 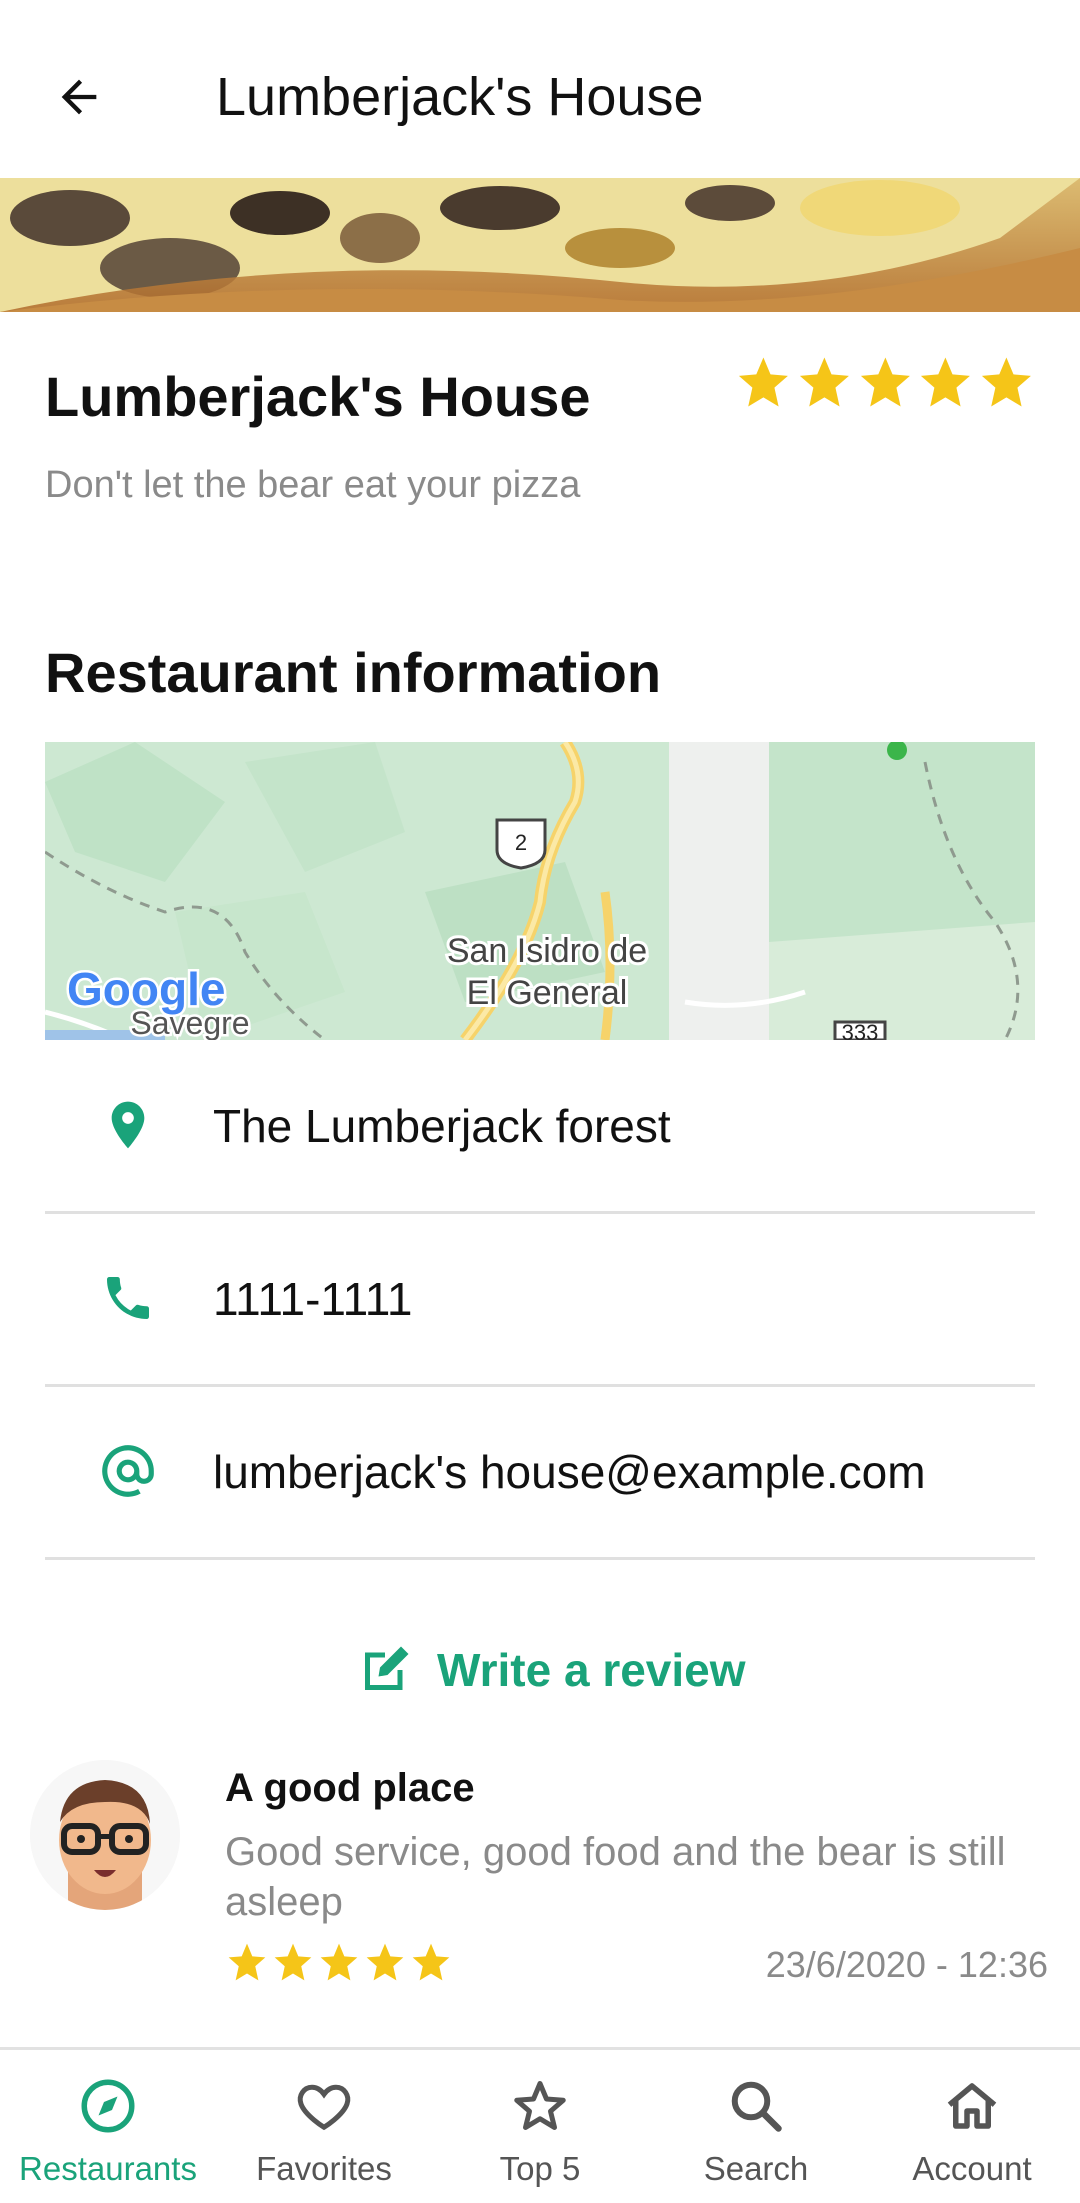 What do you see at coordinates (540, 2168) in the screenshot?
I see `nav-label: Top 5` at bounding box center [540, 2168].